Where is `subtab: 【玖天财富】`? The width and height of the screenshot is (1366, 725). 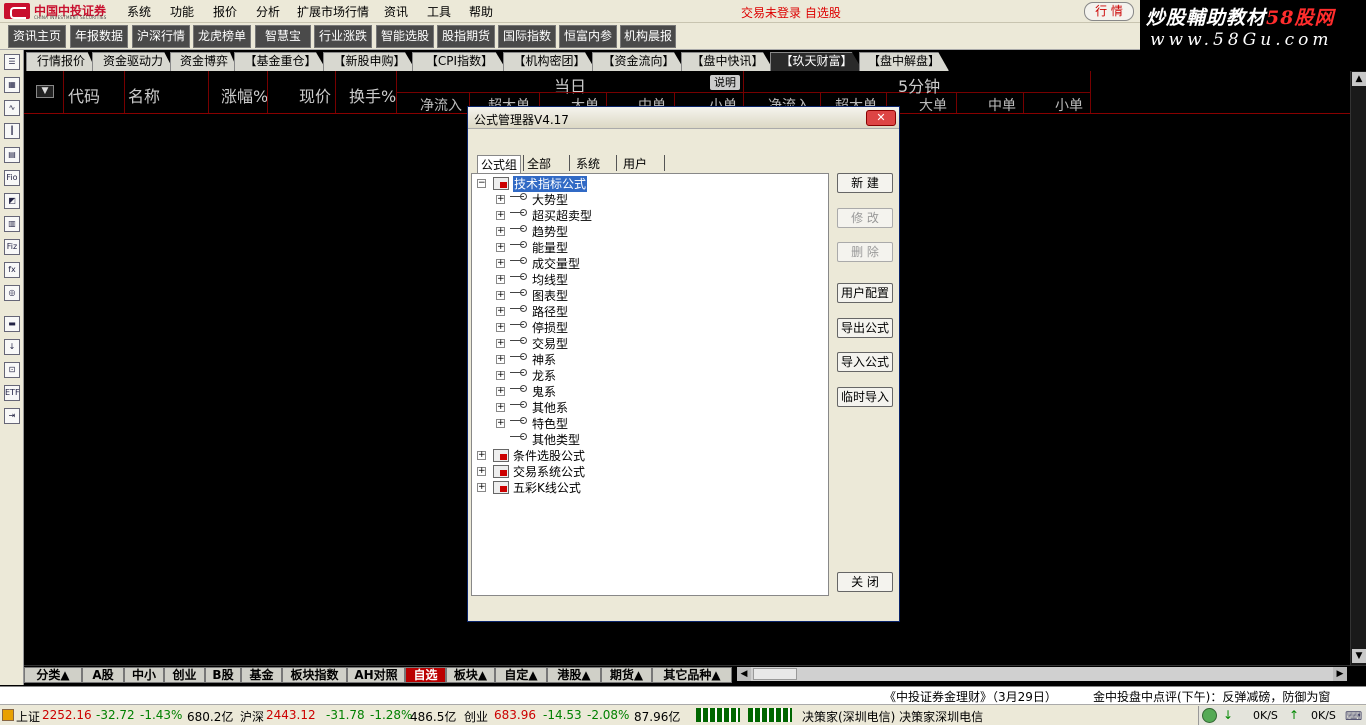
subtab: 【玖天财富】 is located at coordinates (816, 61).